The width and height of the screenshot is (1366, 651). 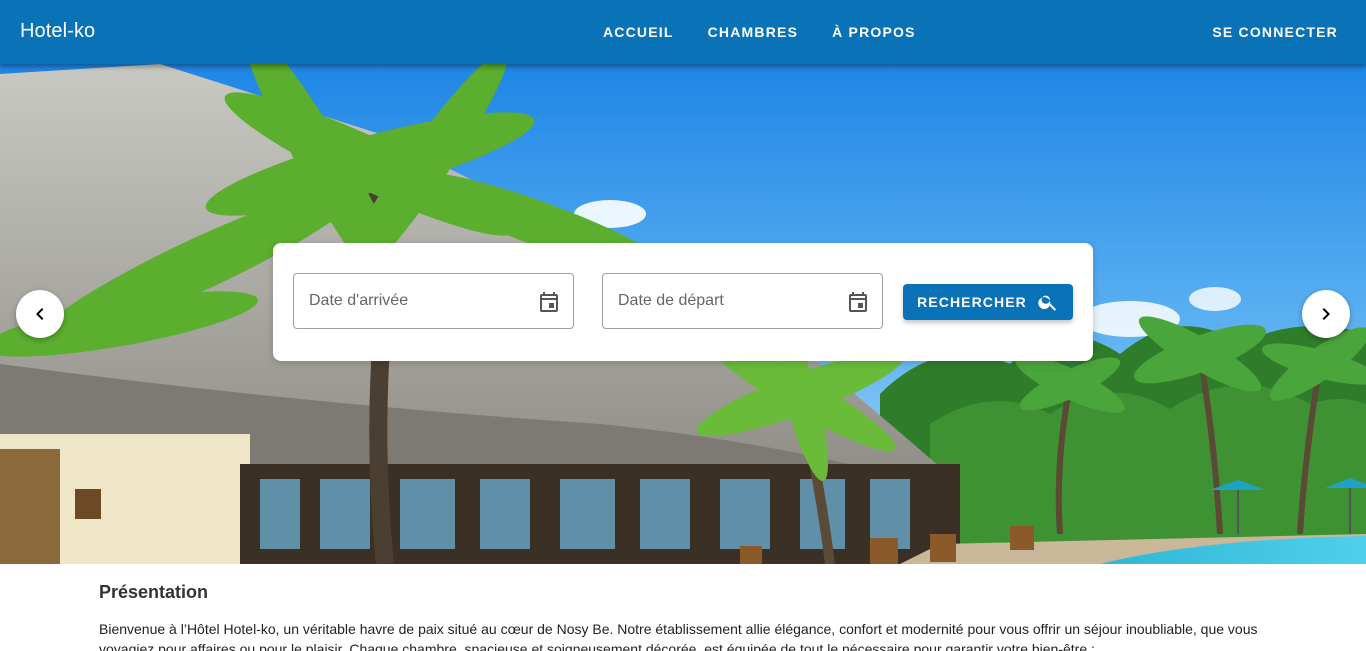 I want to click on main-nav: ACCUEIL CHAMBRES À PROPOS, so click(x=759, y=32).